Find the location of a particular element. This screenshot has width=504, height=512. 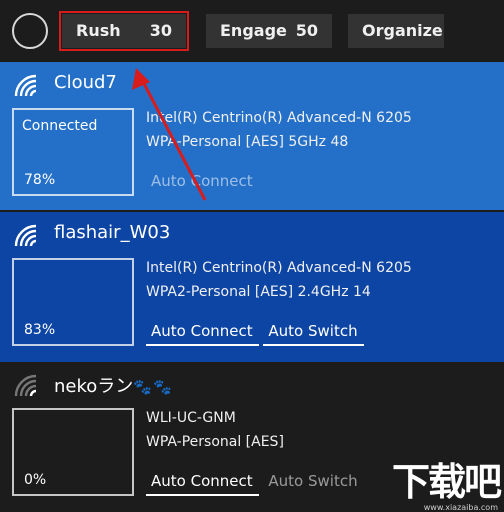

connection-status: Connected is located at coordinates (60, 126).